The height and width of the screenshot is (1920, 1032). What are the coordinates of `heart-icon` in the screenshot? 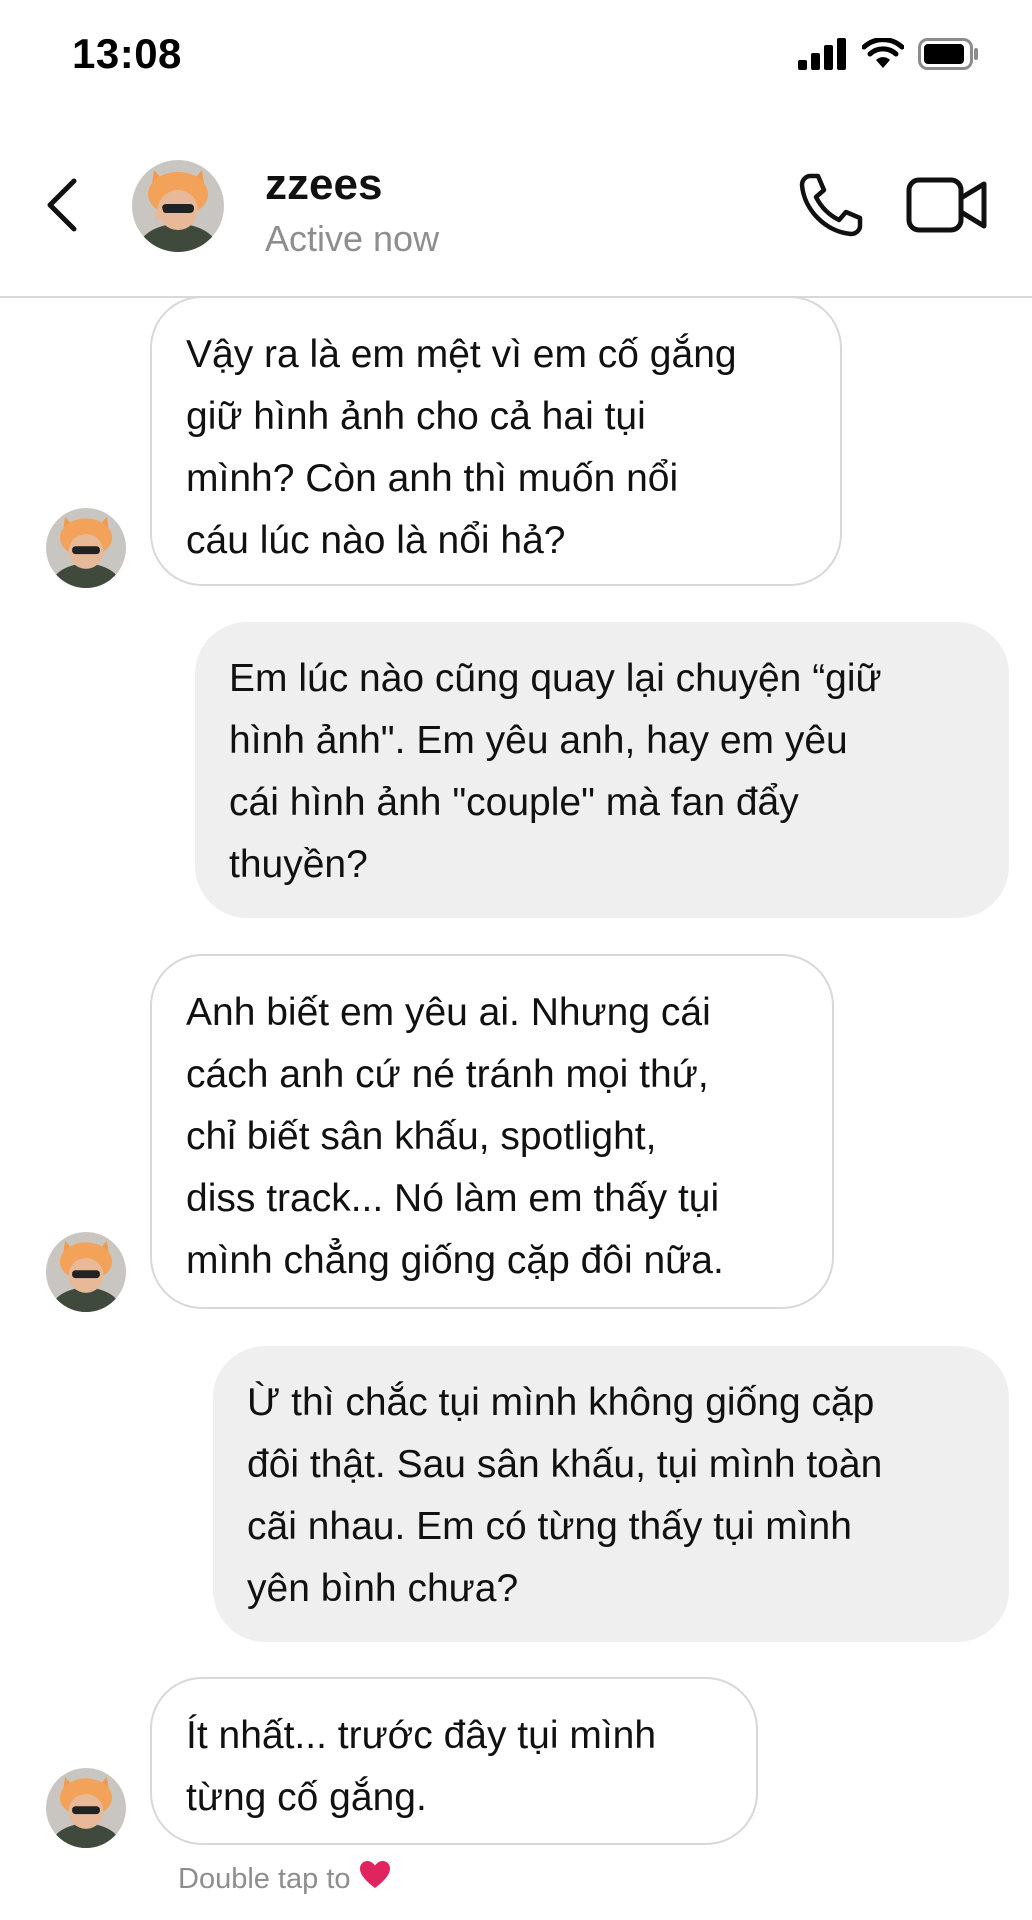 It's located at (375, 1879).